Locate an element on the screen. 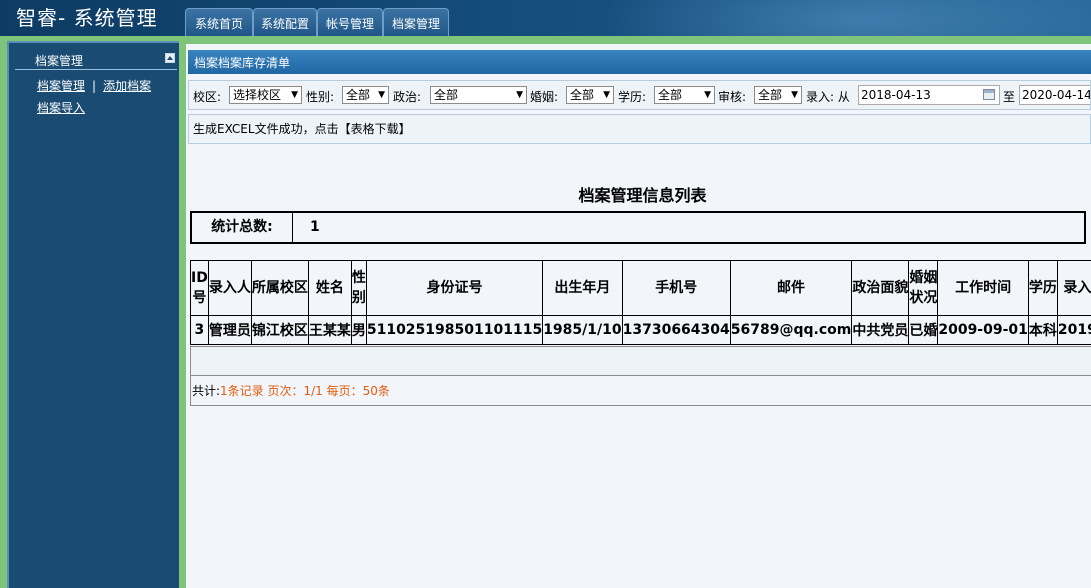 The width and height of the screenshot is (1091, 588). gender-label: 性别: is located at coordinates (320, 97).